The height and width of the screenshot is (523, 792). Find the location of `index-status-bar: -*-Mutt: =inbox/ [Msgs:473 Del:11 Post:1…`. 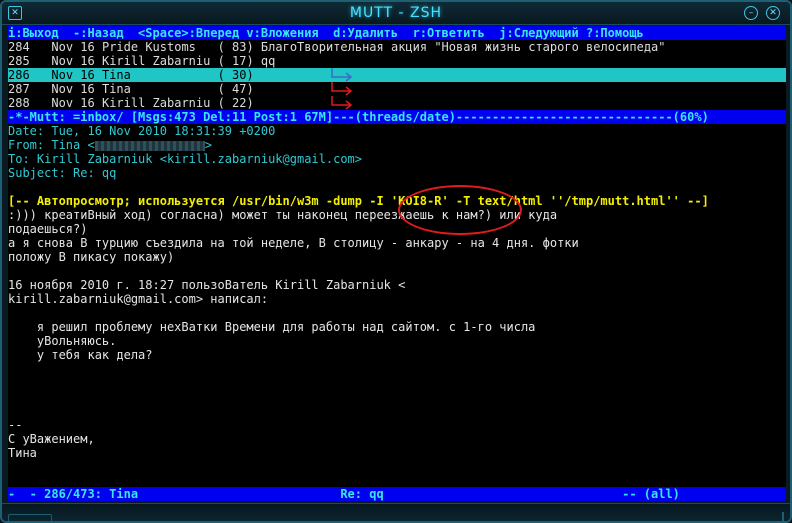

index-status-bar: -*-Mutt: =inbox/ [Msgs:473 Del:11 Post:1… is located at coordinates (397, 117).